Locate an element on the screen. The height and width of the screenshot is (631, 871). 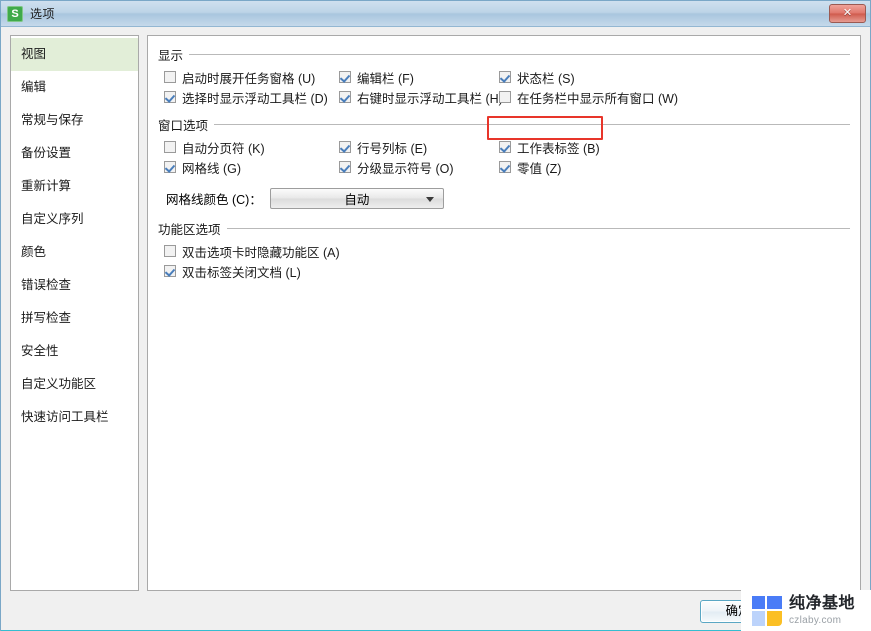
logo-shape-bottom-left is located at coordinates (758, 618).